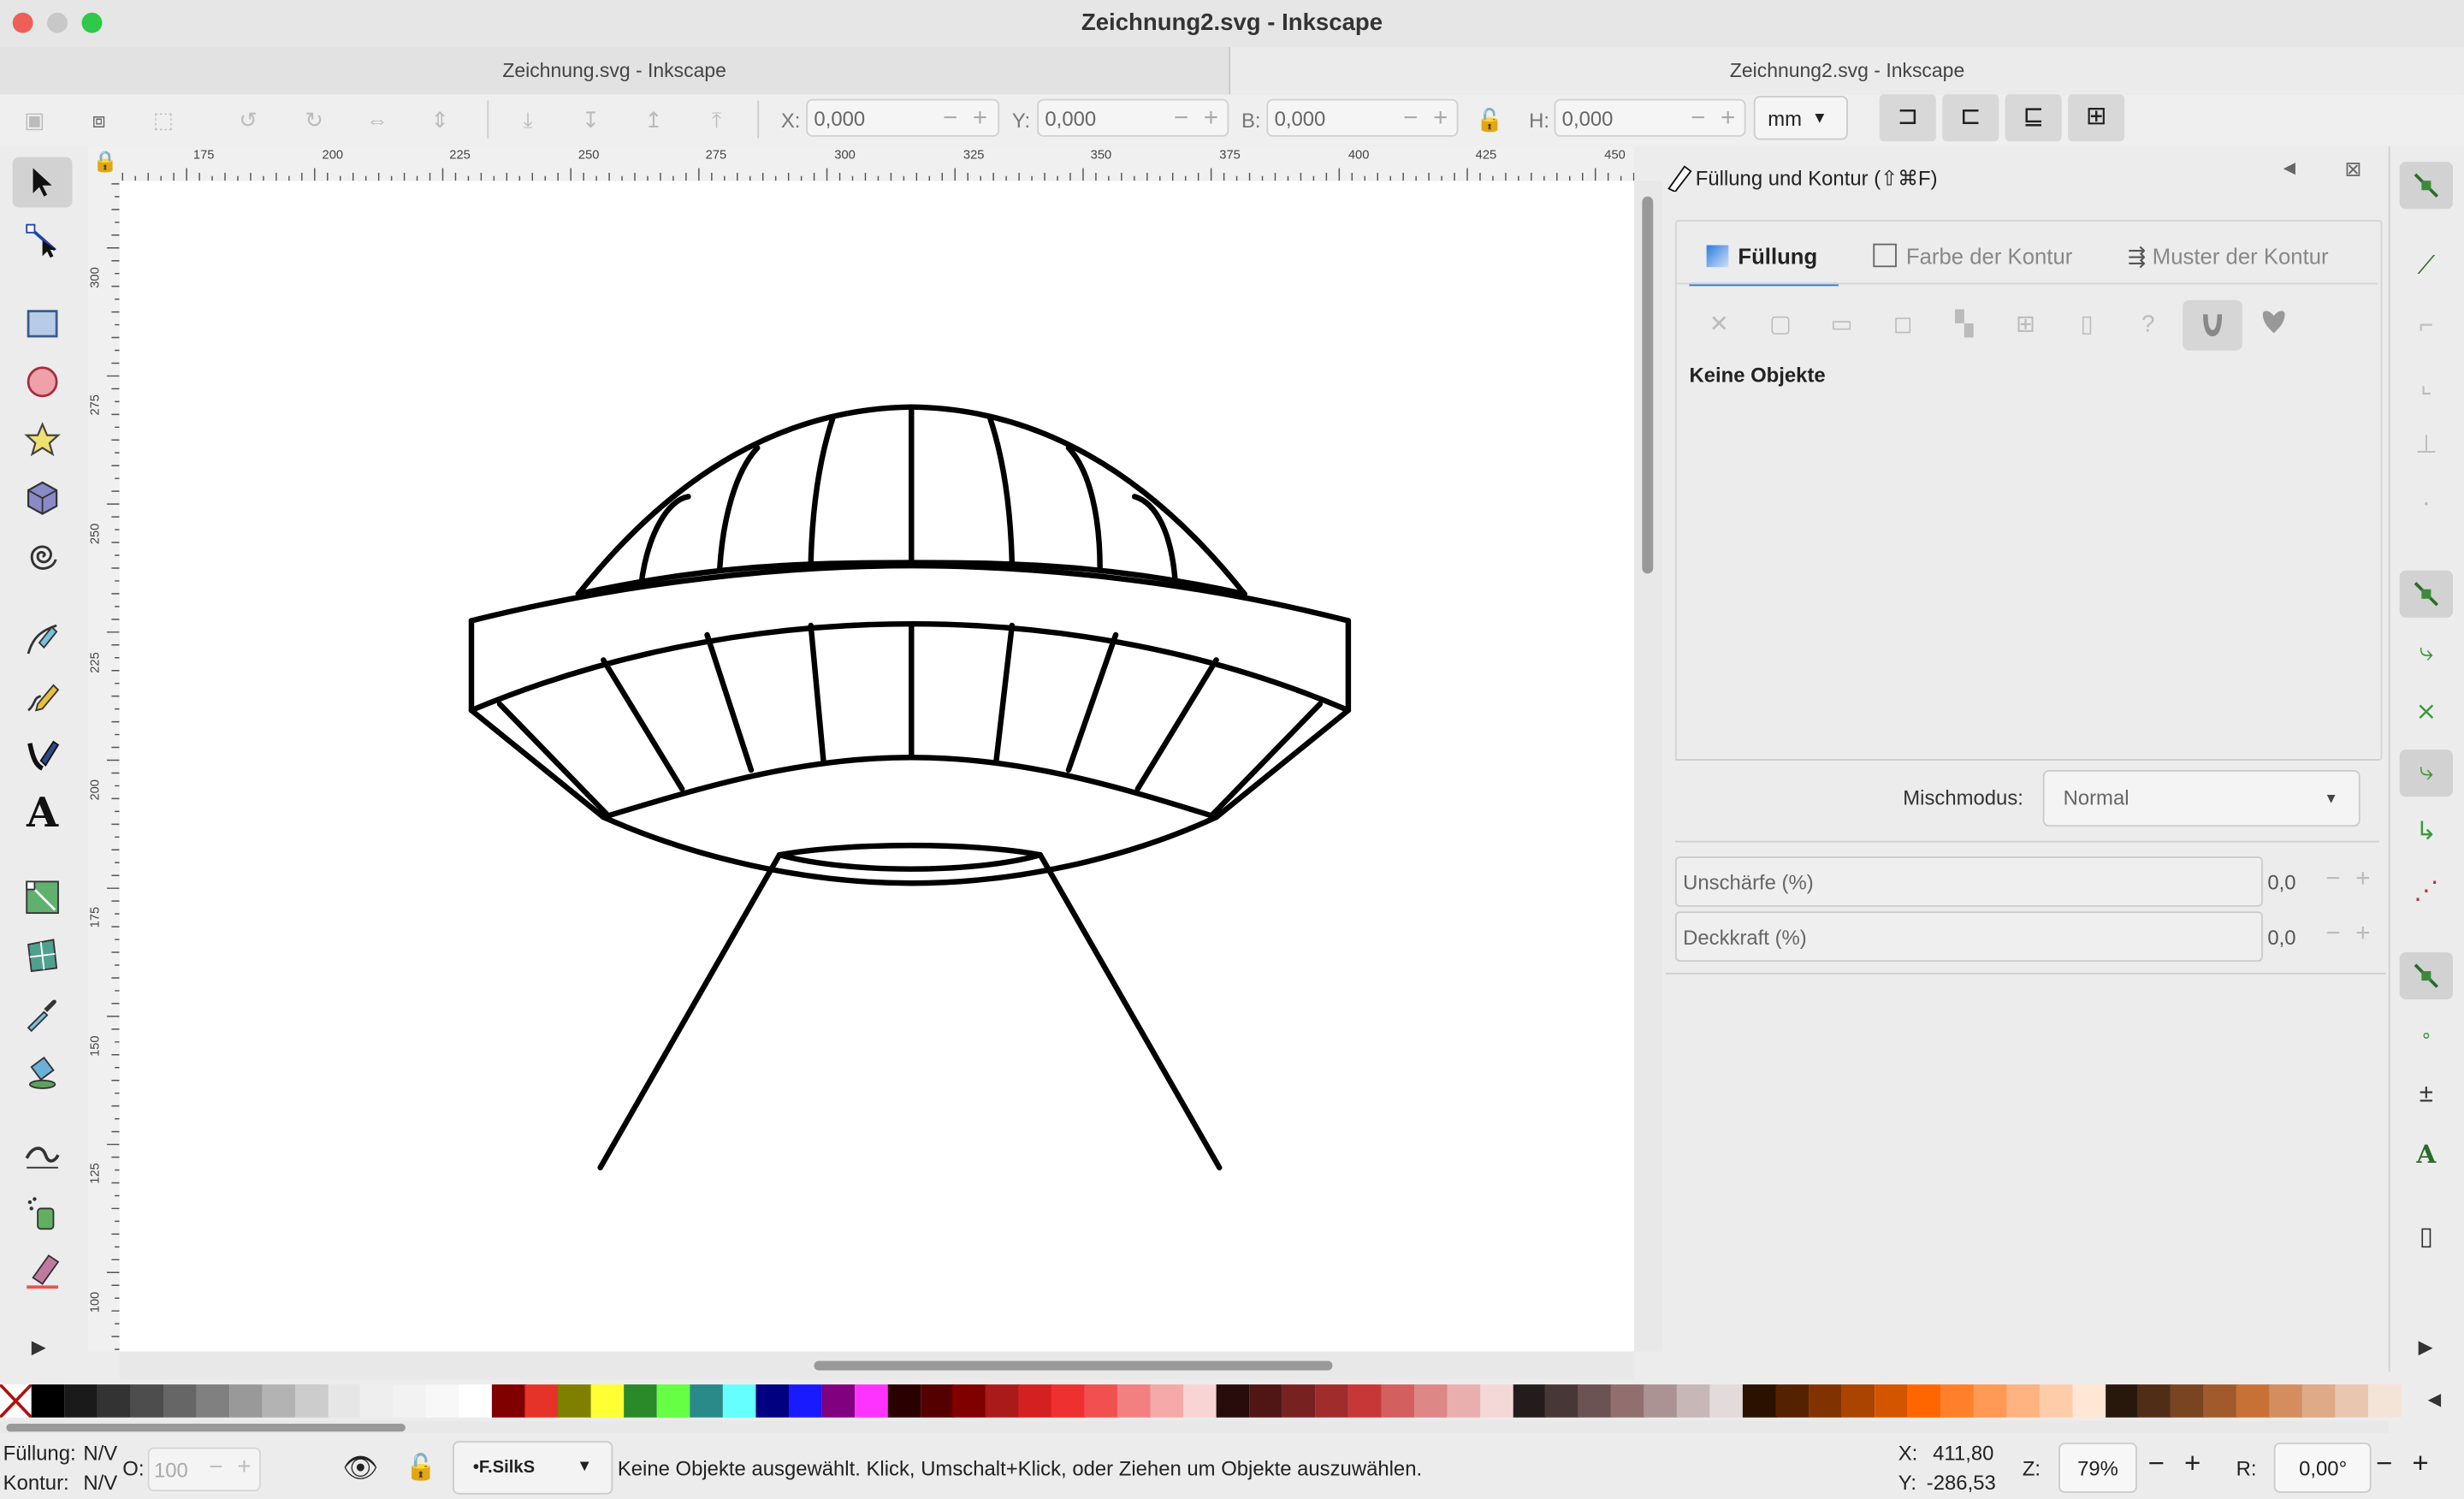 The image size is (2464, 1499). What do you see at coordinates (204, 1469) in the screenshot?
I see `opacity-input: 100 − +` at bounding box center [204, 1469].